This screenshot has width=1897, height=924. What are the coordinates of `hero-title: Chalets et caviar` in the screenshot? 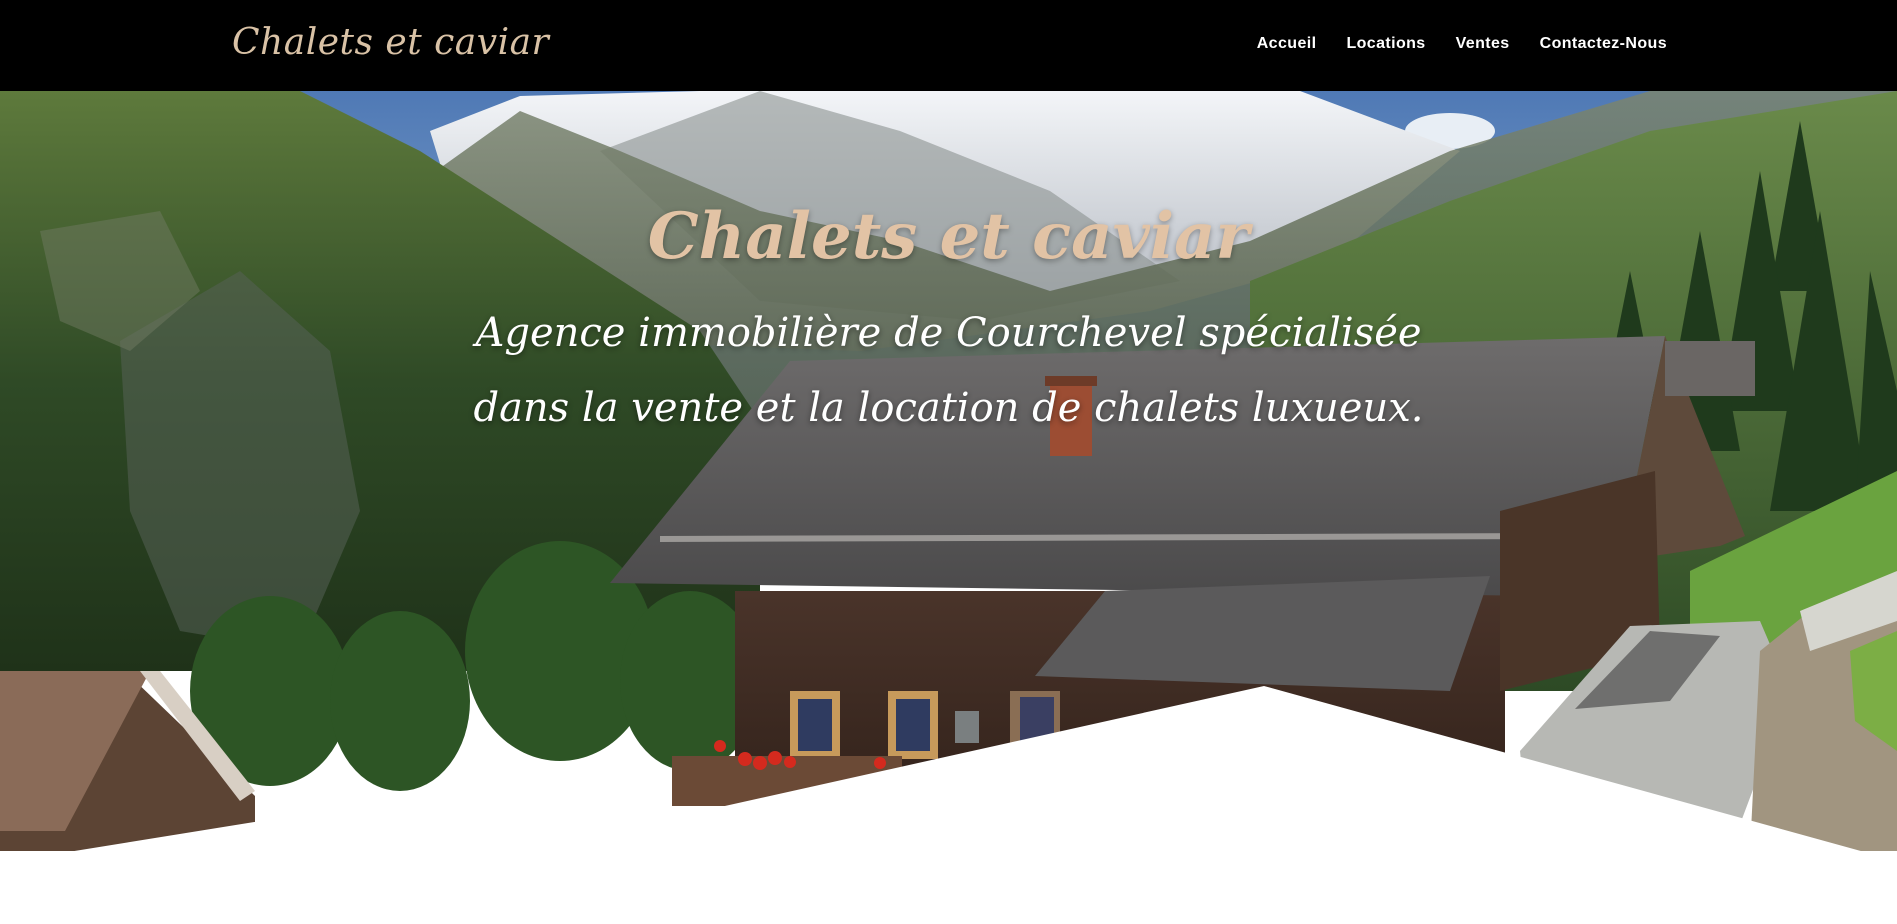 It's located at (948, 236).